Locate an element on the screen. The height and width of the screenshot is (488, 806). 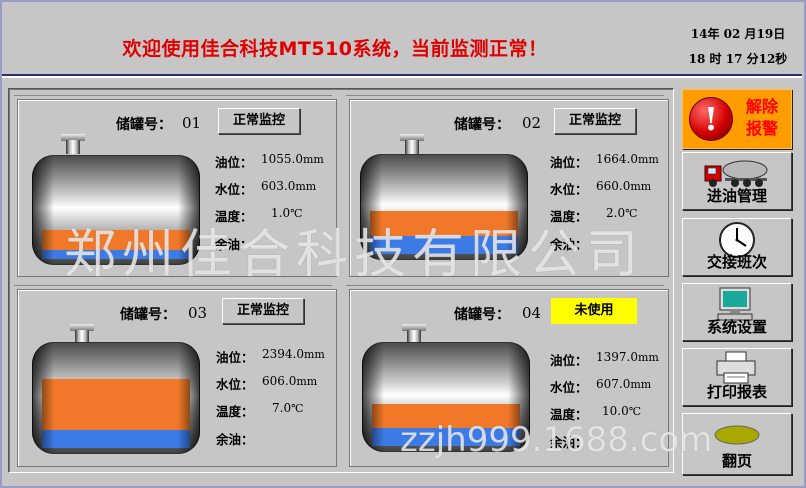
temperature-reading: 温度： 1.0℃ is located at coordinates (276, 216).